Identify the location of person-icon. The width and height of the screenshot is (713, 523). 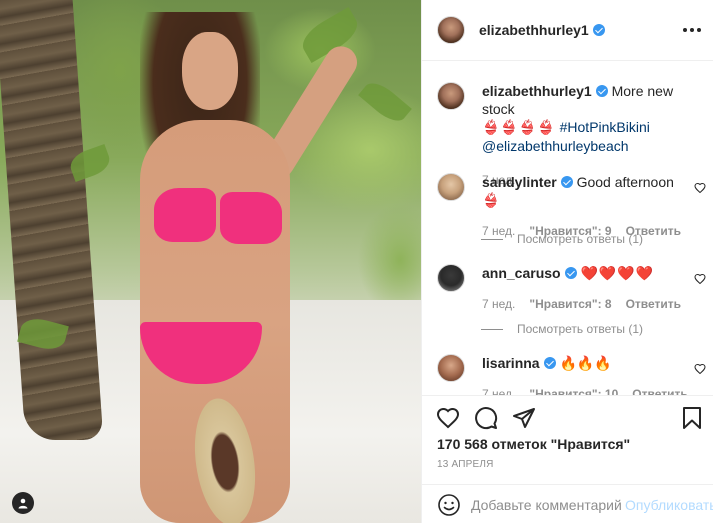
(23, 503).